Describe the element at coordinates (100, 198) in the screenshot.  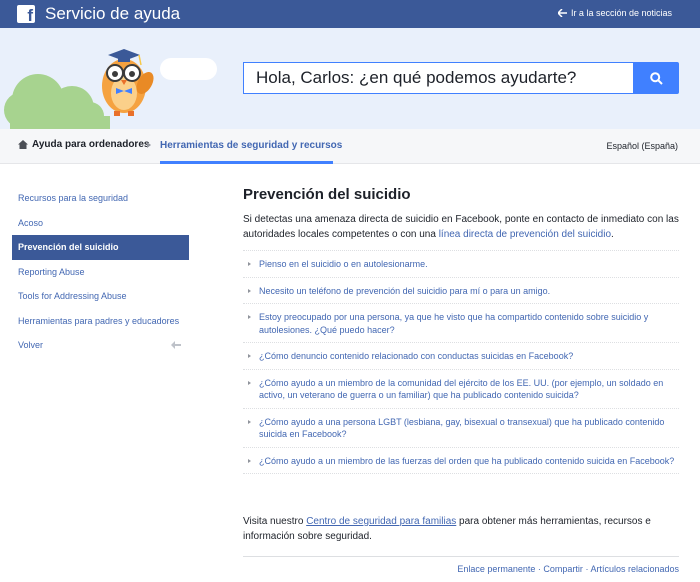
I see `sidebar-item-recursos-seguridad: Recursos para la seguridad` at that location.